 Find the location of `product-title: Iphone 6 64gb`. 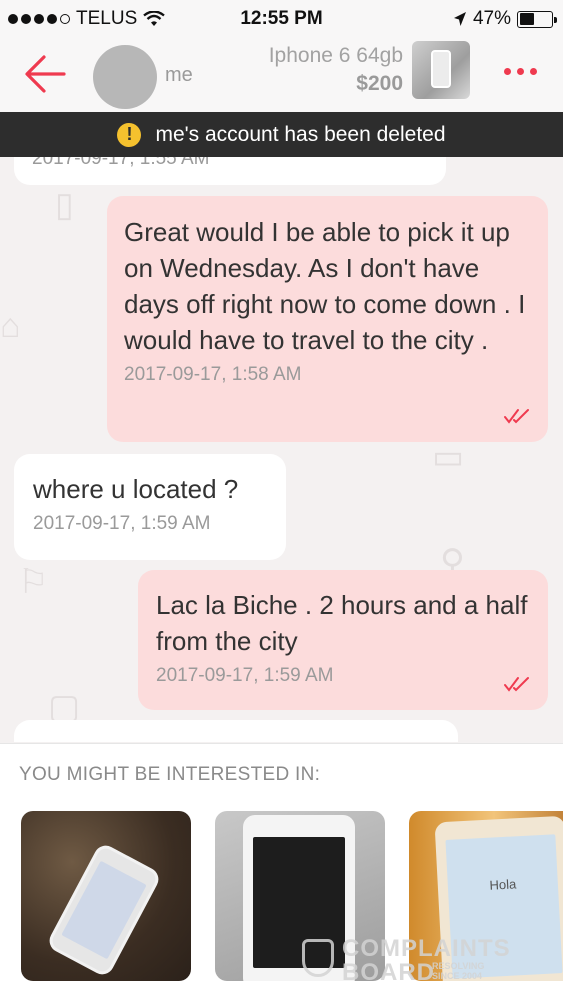

product-title: Iphone 6 64gb is located at coordinates (336, 56).